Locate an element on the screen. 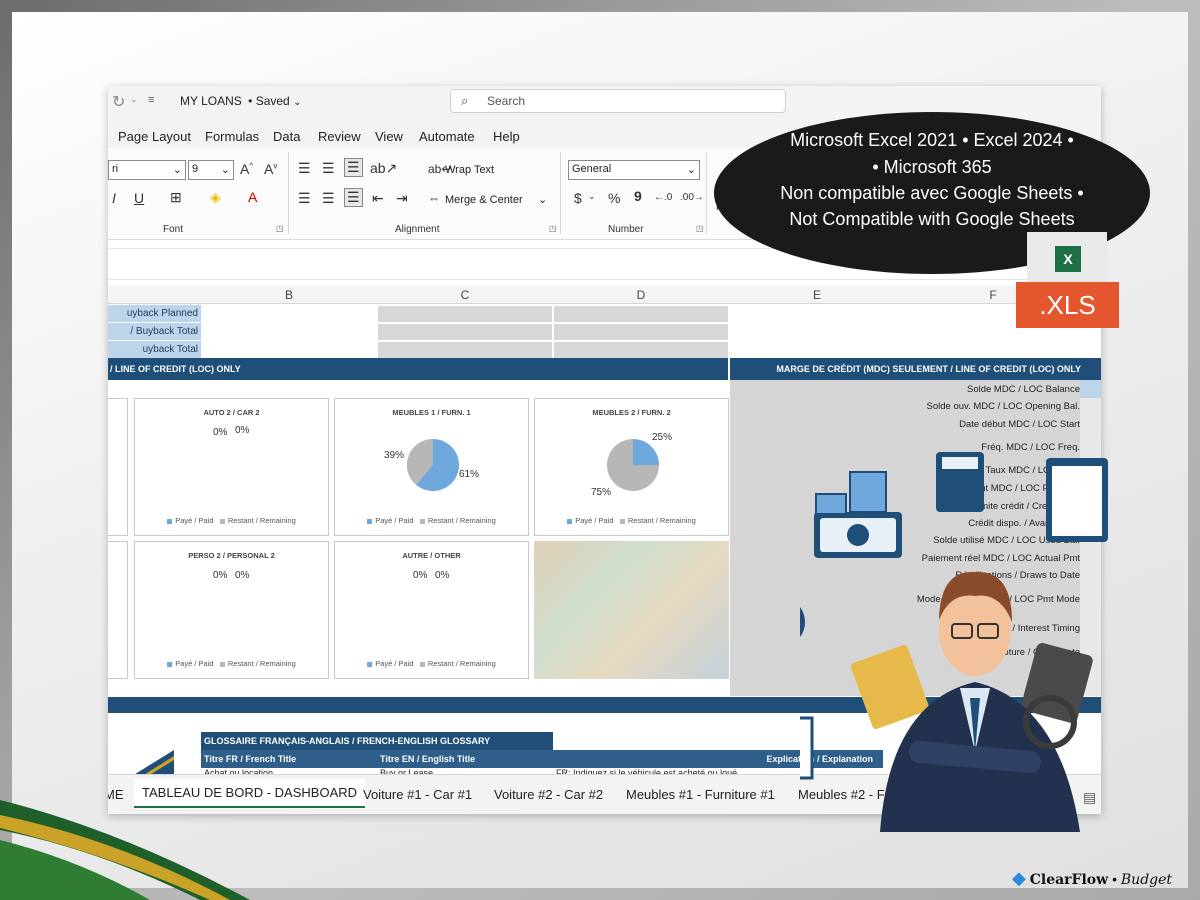 This screenshot has width=1200, height=900. search-placeholder: Search is located at coordinates (506, 101).